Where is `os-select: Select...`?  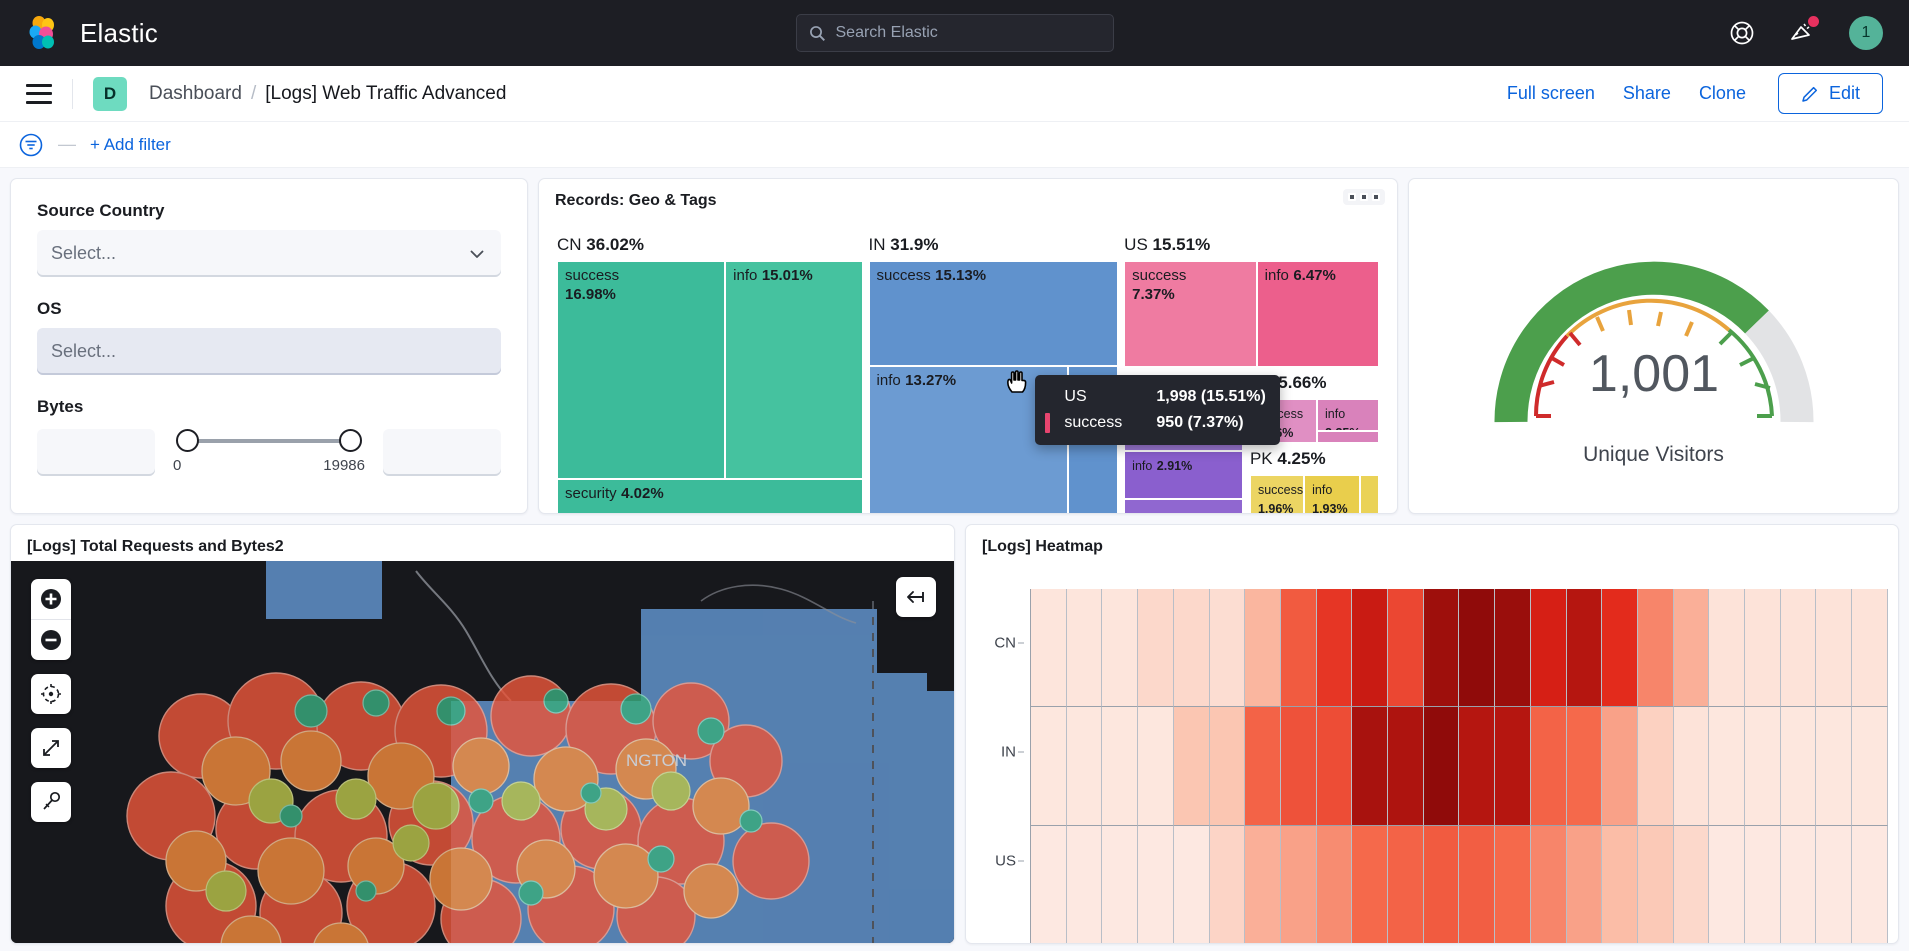 os-select: Select... is located at coordinates (269, 351).